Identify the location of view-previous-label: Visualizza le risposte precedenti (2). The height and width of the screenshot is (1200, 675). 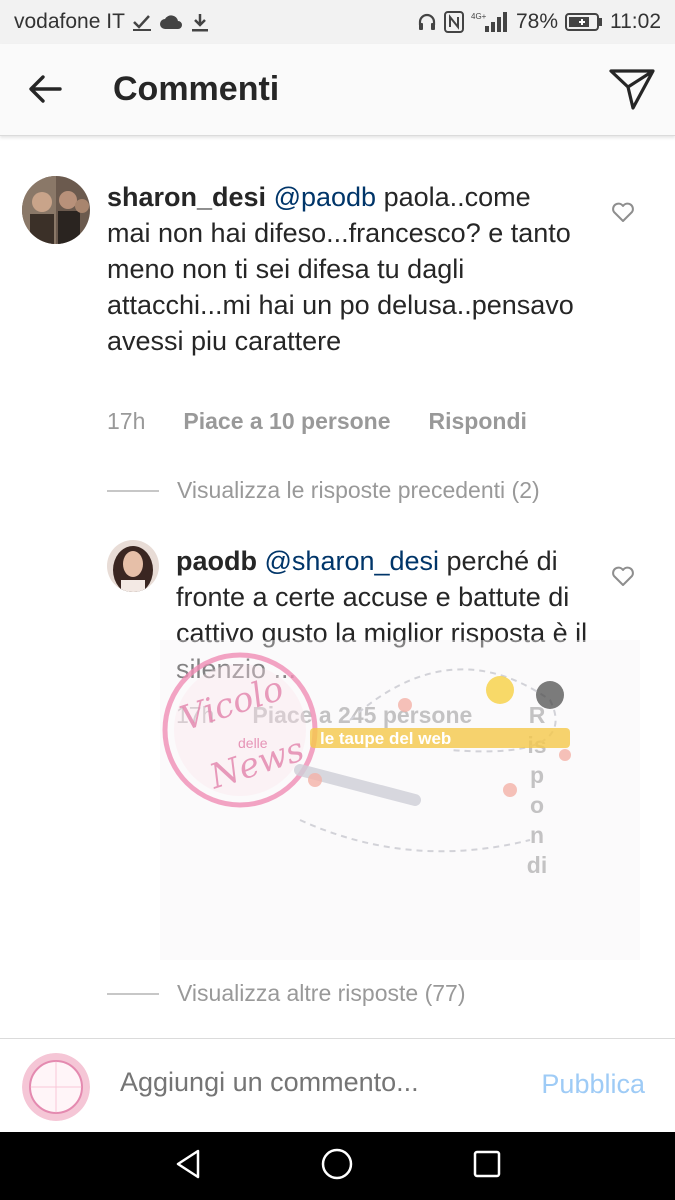
(358, 490).